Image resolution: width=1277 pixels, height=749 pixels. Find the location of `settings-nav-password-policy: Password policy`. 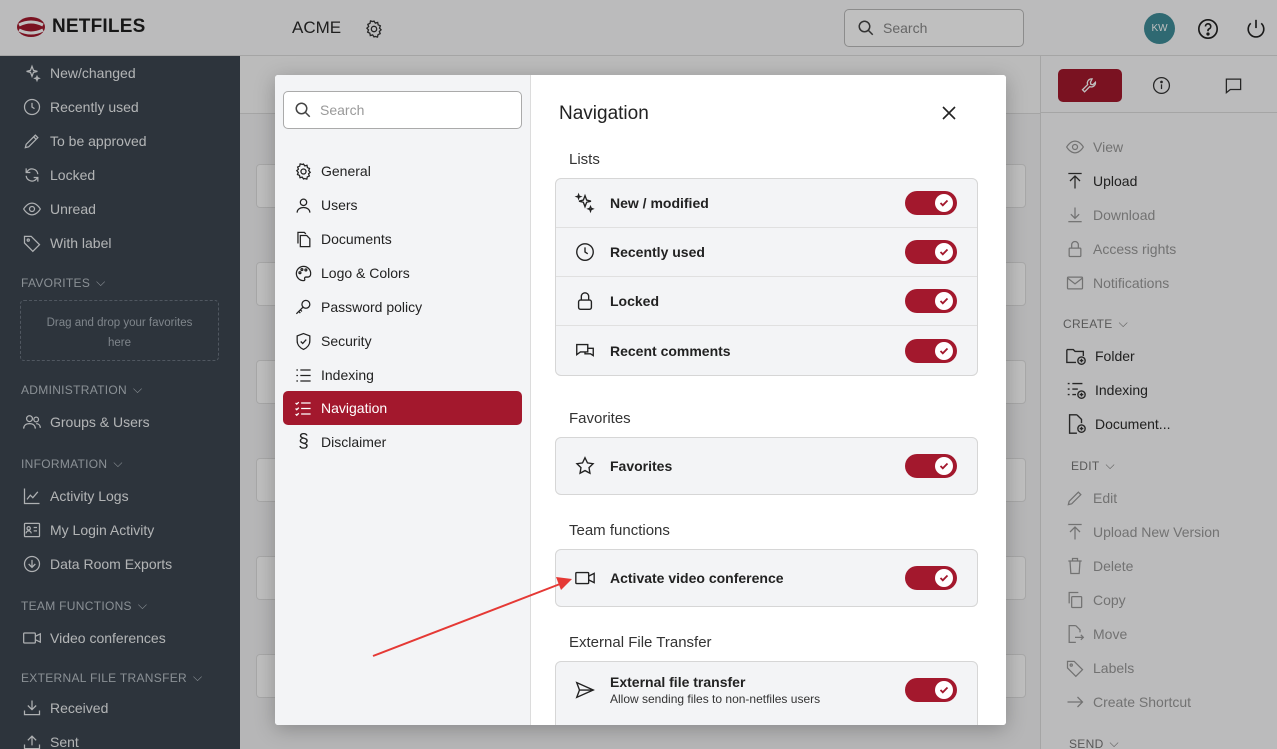

settings-nav-password-policy: Password policy is located at coordinates (402, 307).